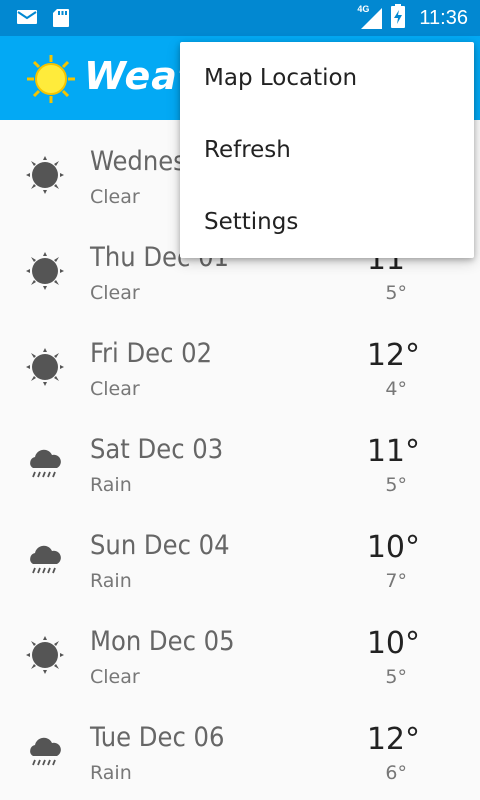 The height and width of the screenshot is (800, 480). I want to click on sd-card-icon, so click(61, 20).